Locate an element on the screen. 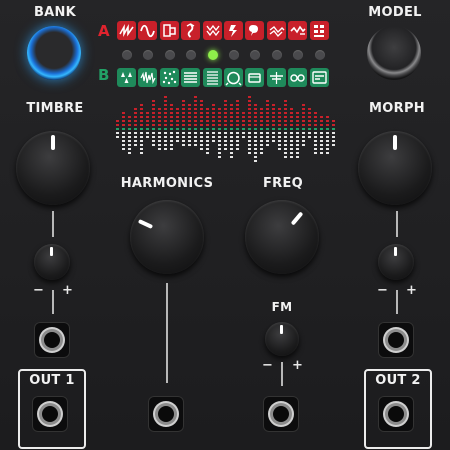 The height and width of the screenshot is (450, 450). bank-button is located at coordinates (54, 53).